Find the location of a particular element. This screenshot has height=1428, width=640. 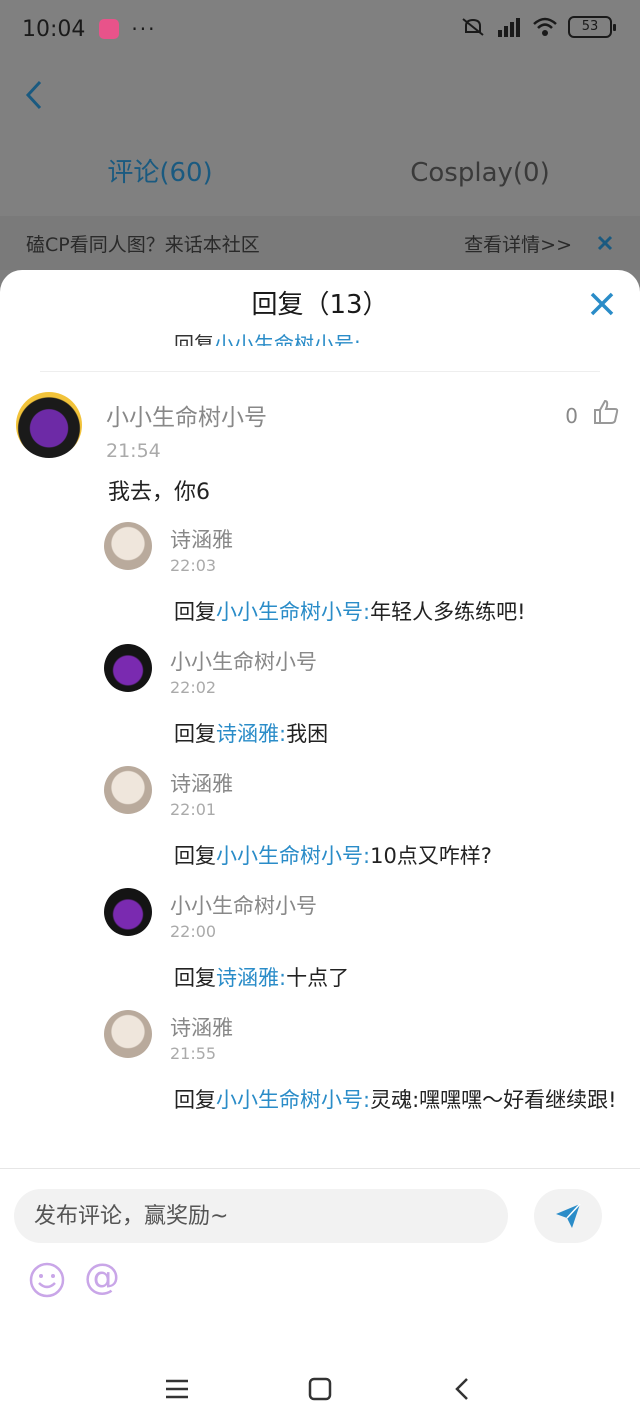

partially-hidden-reply: 回复小小生命树小号: is located at coordinates (267, 335).